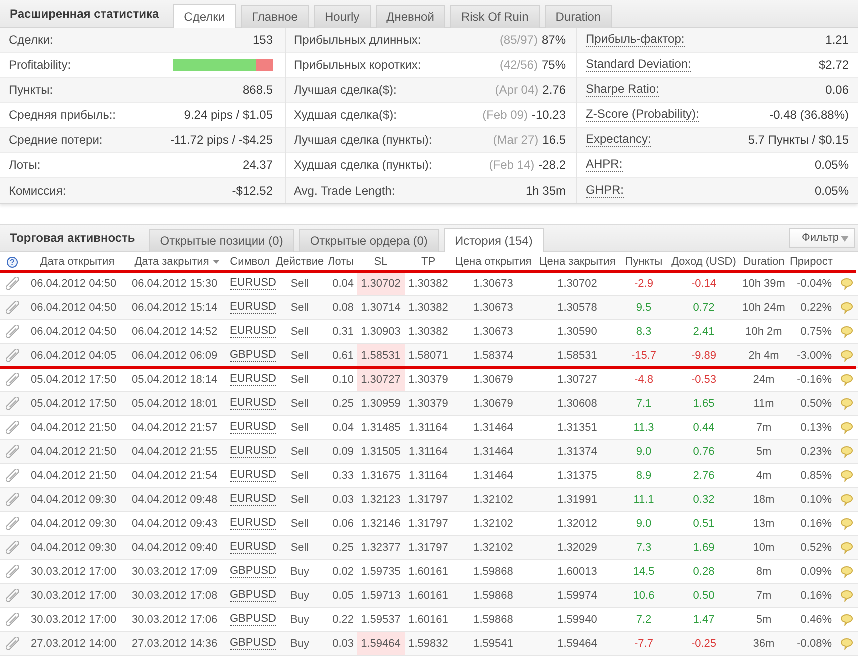  What do you see at coordinates (639, 65) in the screenshot?
I see `stat-label-link: Standard Deviation:` at bounding box center [639, 65].